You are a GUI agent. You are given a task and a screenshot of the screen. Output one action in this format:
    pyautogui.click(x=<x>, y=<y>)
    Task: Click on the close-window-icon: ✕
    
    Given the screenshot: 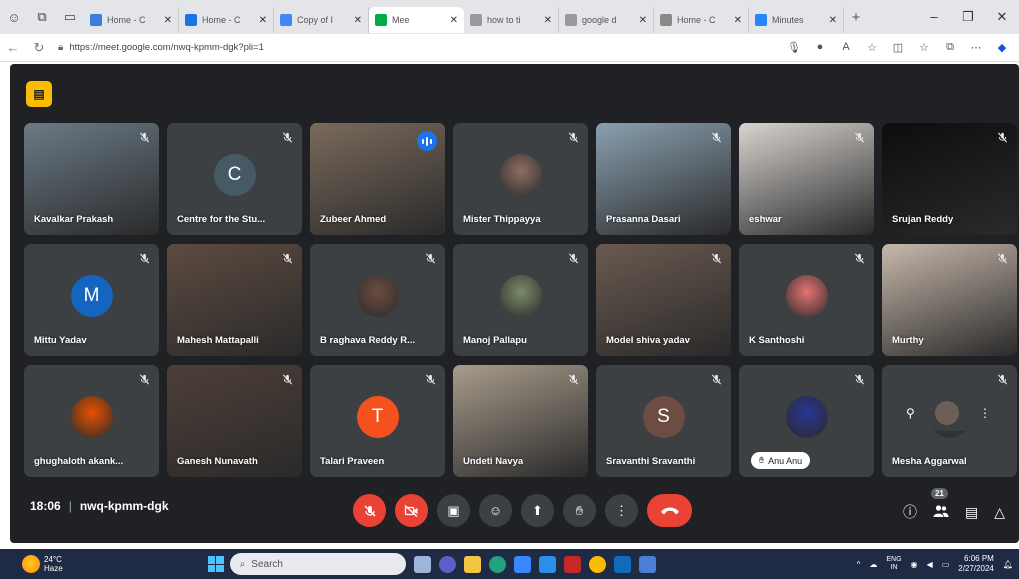 What is the action you would take?
    pyautogui.click(x=1002, y=17)
    